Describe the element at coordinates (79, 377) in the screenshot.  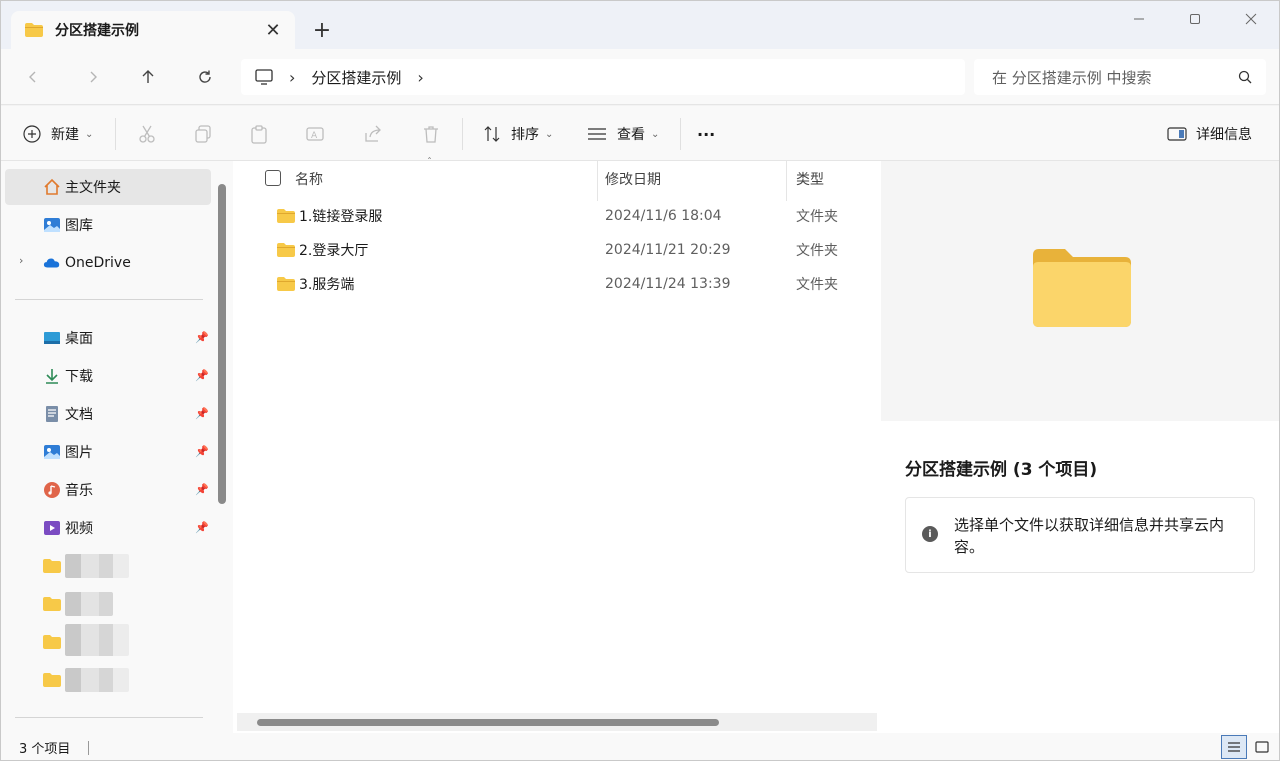
I see `sidebar-item-label: 下载` at that location.